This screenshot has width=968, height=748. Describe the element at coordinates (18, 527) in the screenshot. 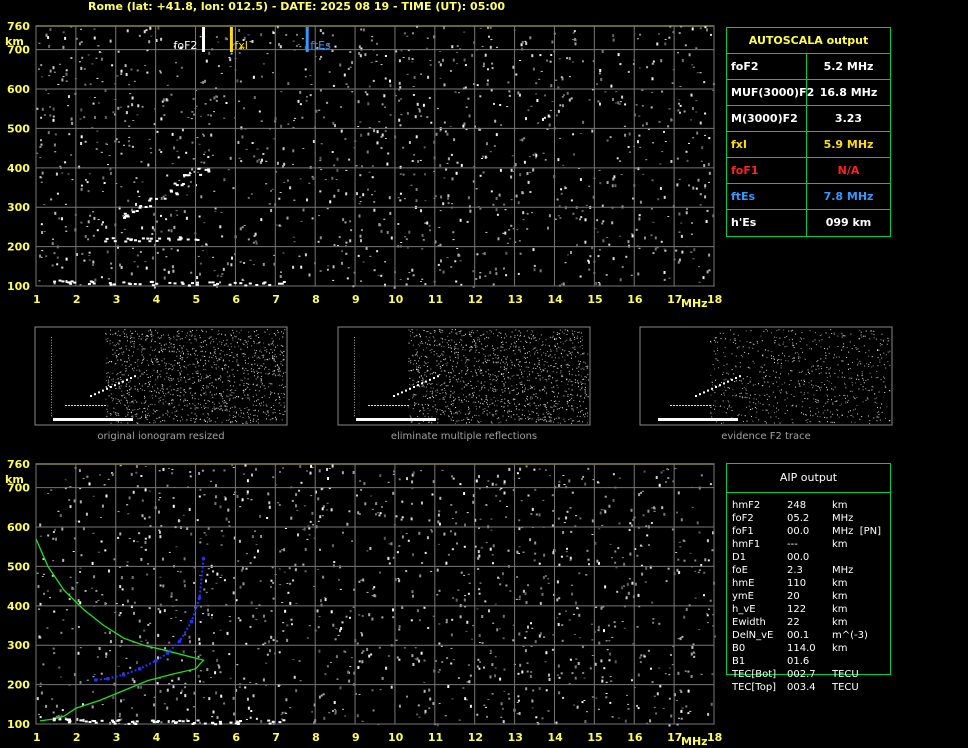

I see `y-tick-label: 600` at that location.